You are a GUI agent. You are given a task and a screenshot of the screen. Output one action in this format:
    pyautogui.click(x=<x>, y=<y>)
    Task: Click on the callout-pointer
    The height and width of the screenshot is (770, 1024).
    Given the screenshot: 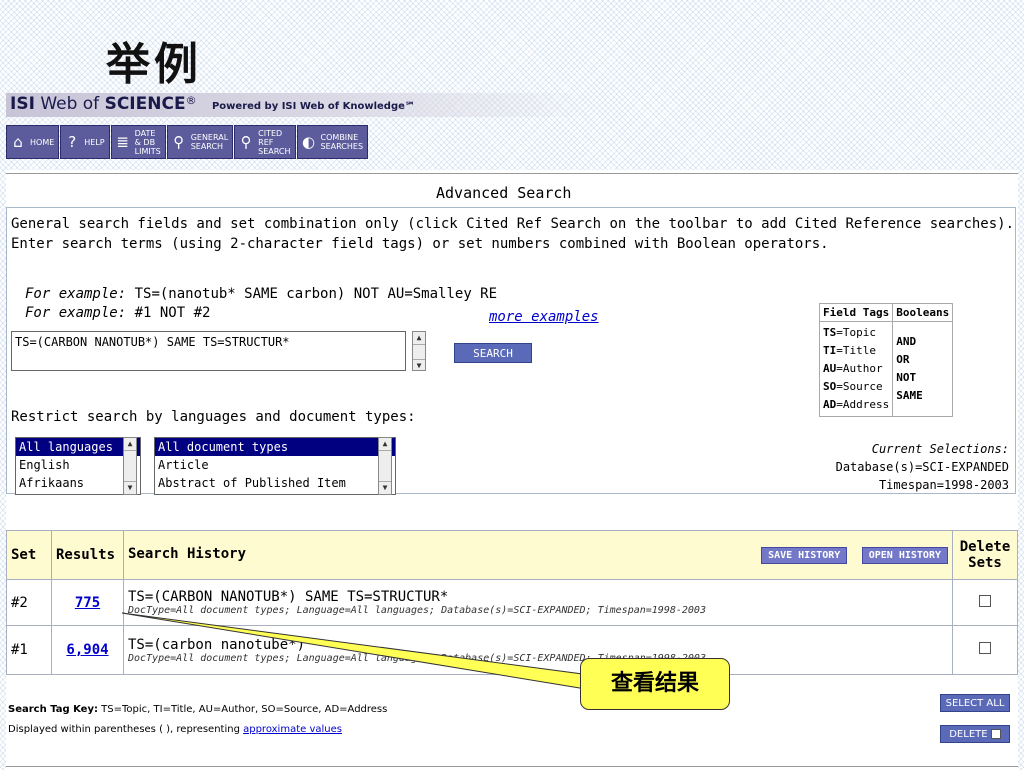 What is the action you would take?
    pyautogui.click(x=357, y=651)
    